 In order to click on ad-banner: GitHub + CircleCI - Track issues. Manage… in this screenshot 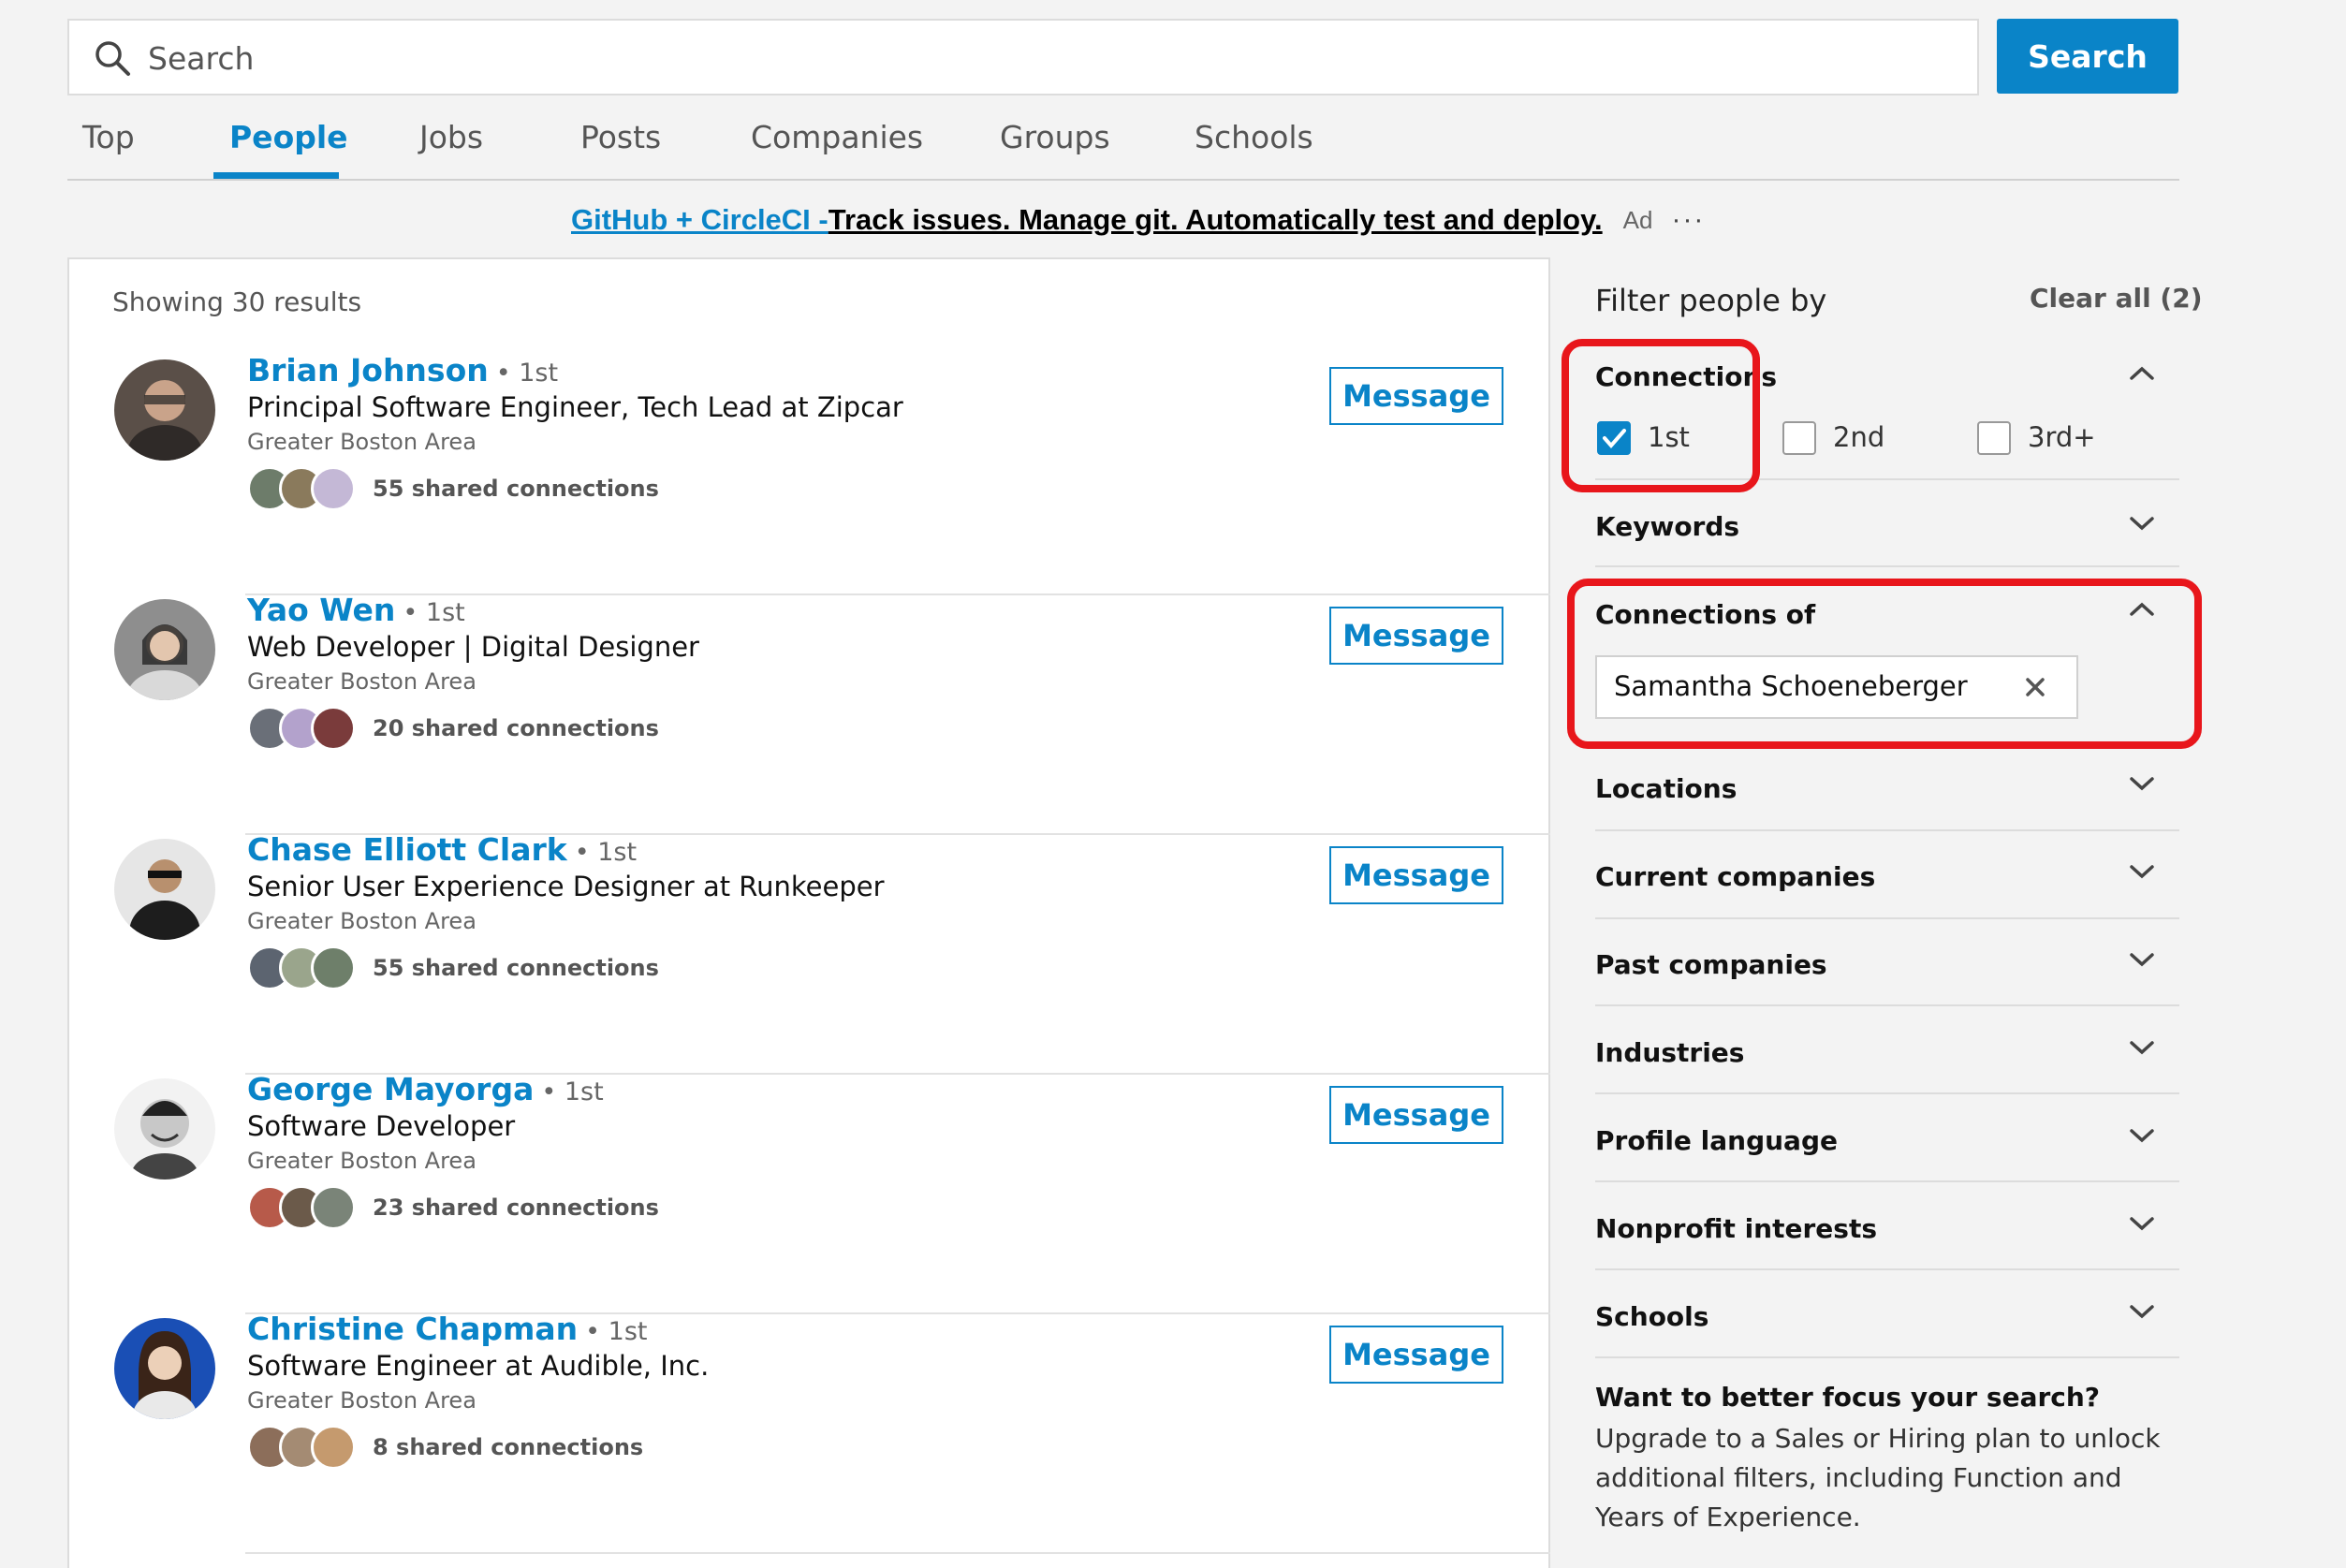, I will do `click(1138, 220)`.